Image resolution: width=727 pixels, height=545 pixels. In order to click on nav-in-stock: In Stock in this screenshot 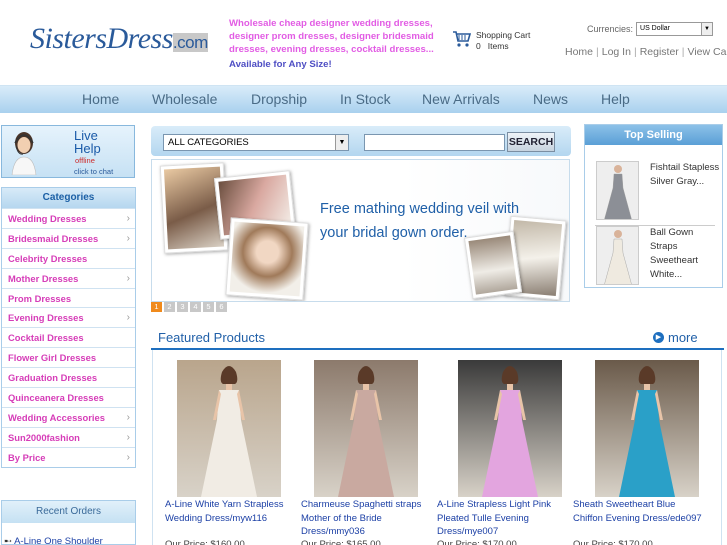, I will do `click(365, 99)`.